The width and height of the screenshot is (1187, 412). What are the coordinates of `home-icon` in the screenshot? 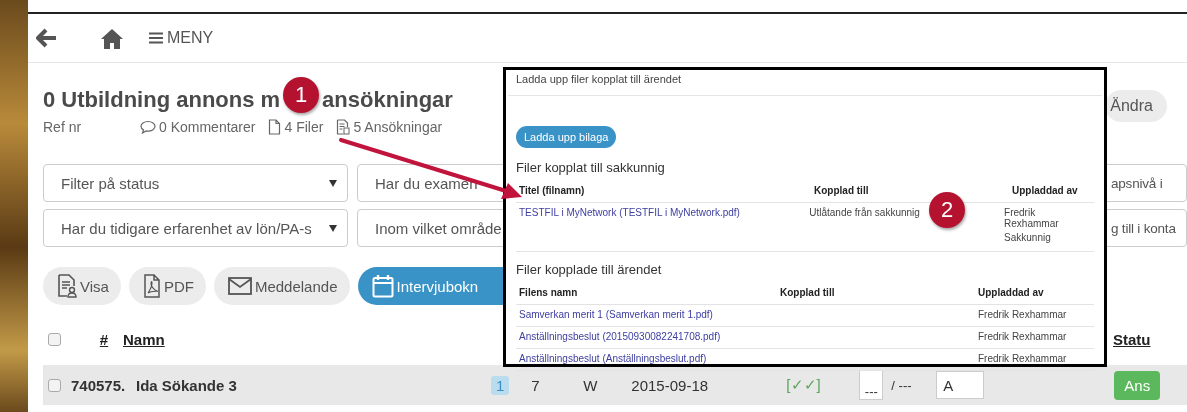 It's located at (112, 38).